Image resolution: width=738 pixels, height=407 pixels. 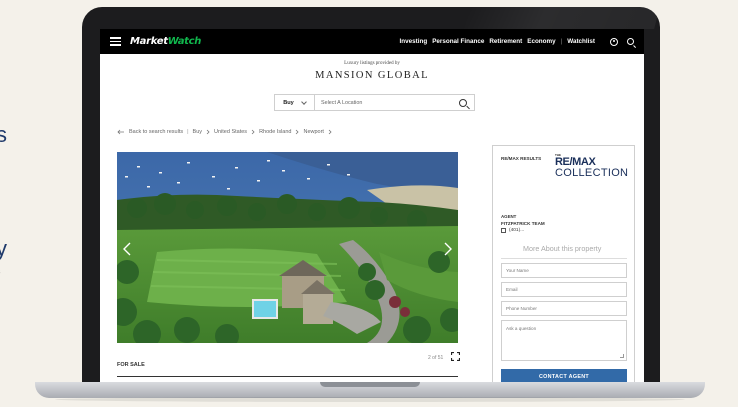 What do you see at coordinates (387, 103) in the screenshot?
I see `location-input: Select A Location` at bounding box center [387, 103].